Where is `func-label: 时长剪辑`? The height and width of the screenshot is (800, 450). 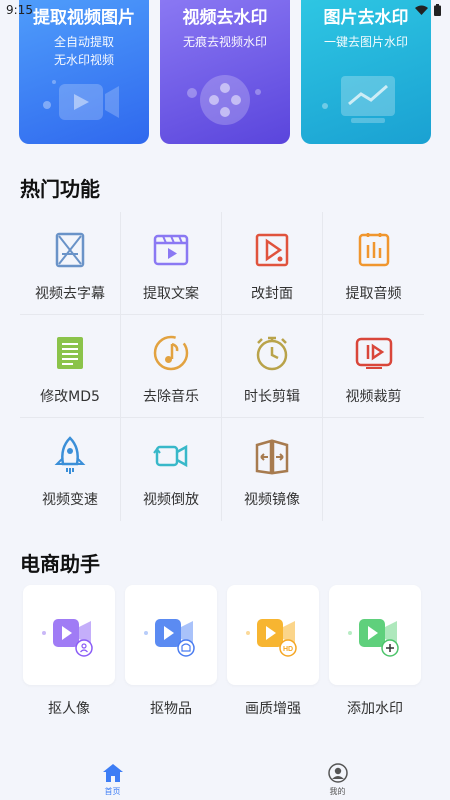 func-label: 时长剪辑 is located at coordinates (272, 397).